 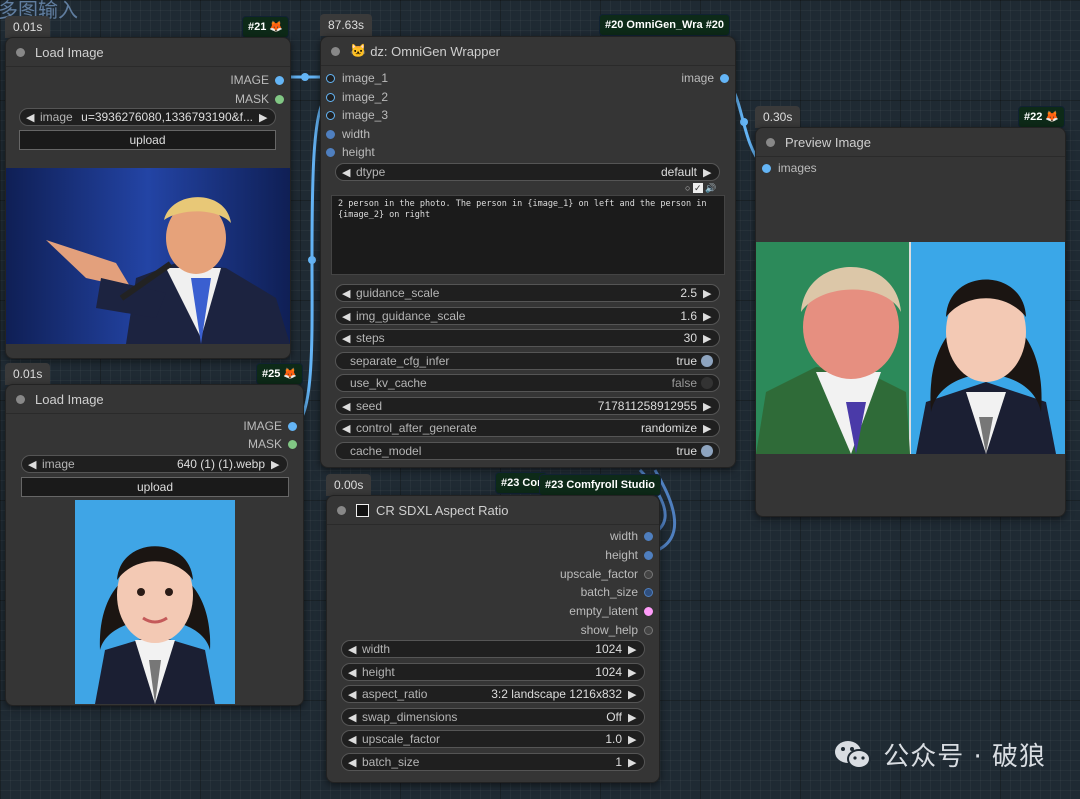 I want to click on wechat-icon, so click(x=853, y=754).